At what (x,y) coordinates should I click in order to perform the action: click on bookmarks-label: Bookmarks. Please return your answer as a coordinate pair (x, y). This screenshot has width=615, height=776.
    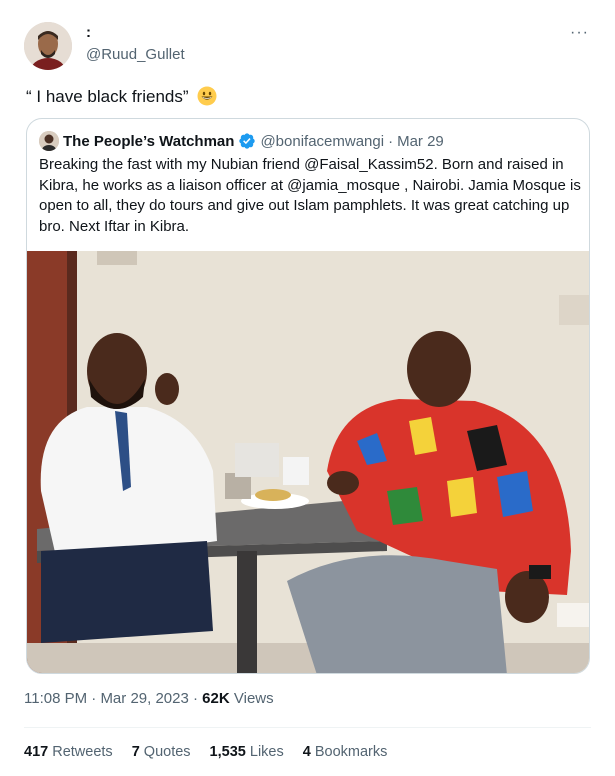
    Looking at the image, I should click on (351, 752).